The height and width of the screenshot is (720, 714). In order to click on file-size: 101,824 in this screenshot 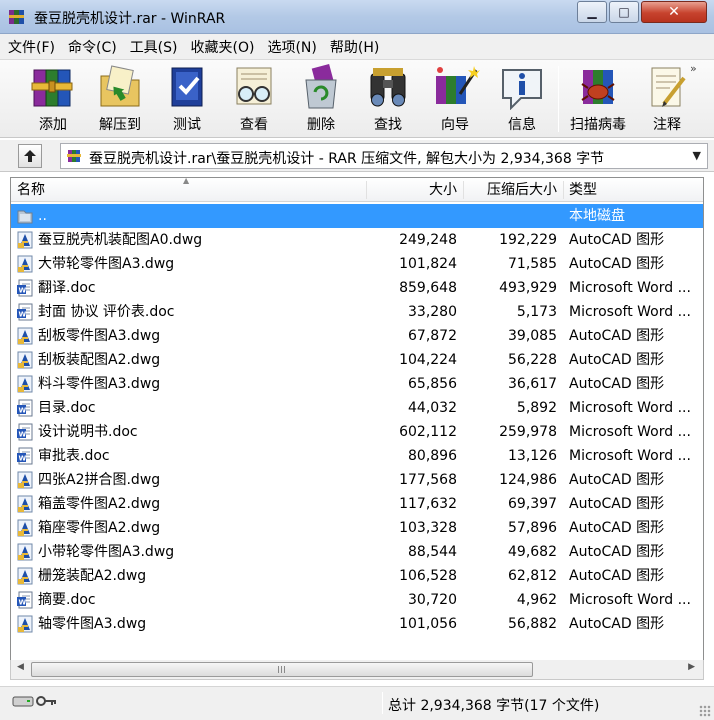, I will do `click(428, 264)`.